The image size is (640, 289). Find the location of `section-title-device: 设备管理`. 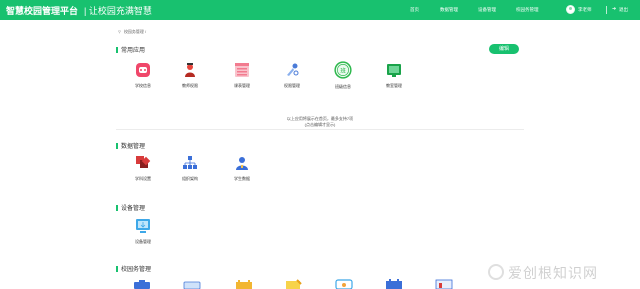

section-title-device: 设备管理 is located at coordinates (130, 207).